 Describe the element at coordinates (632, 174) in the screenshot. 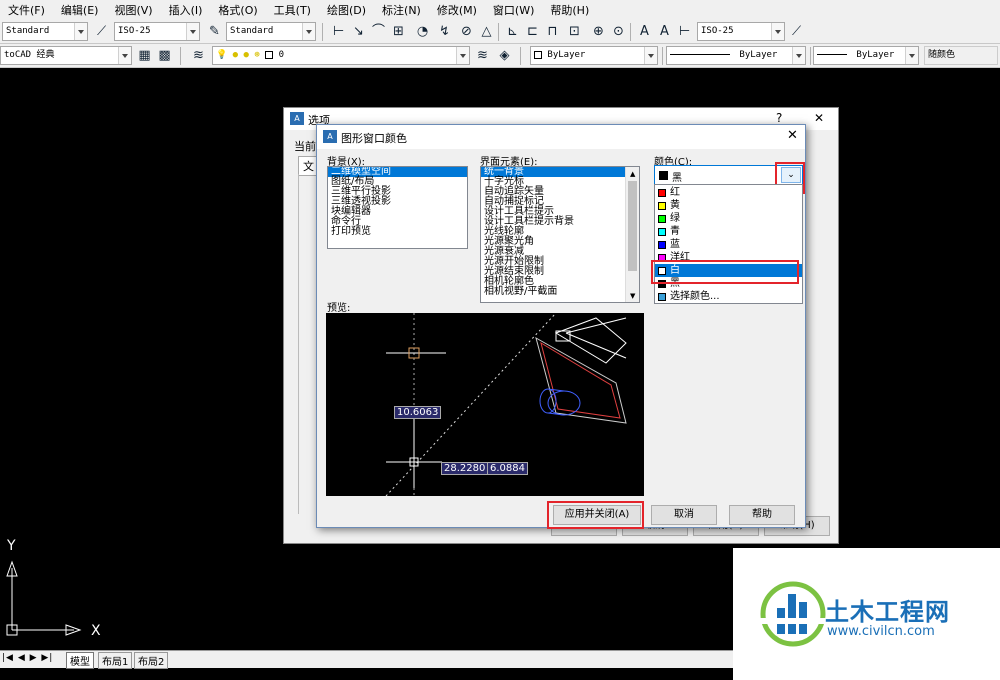

I see `scroll-up-icon: ▲` at that location.